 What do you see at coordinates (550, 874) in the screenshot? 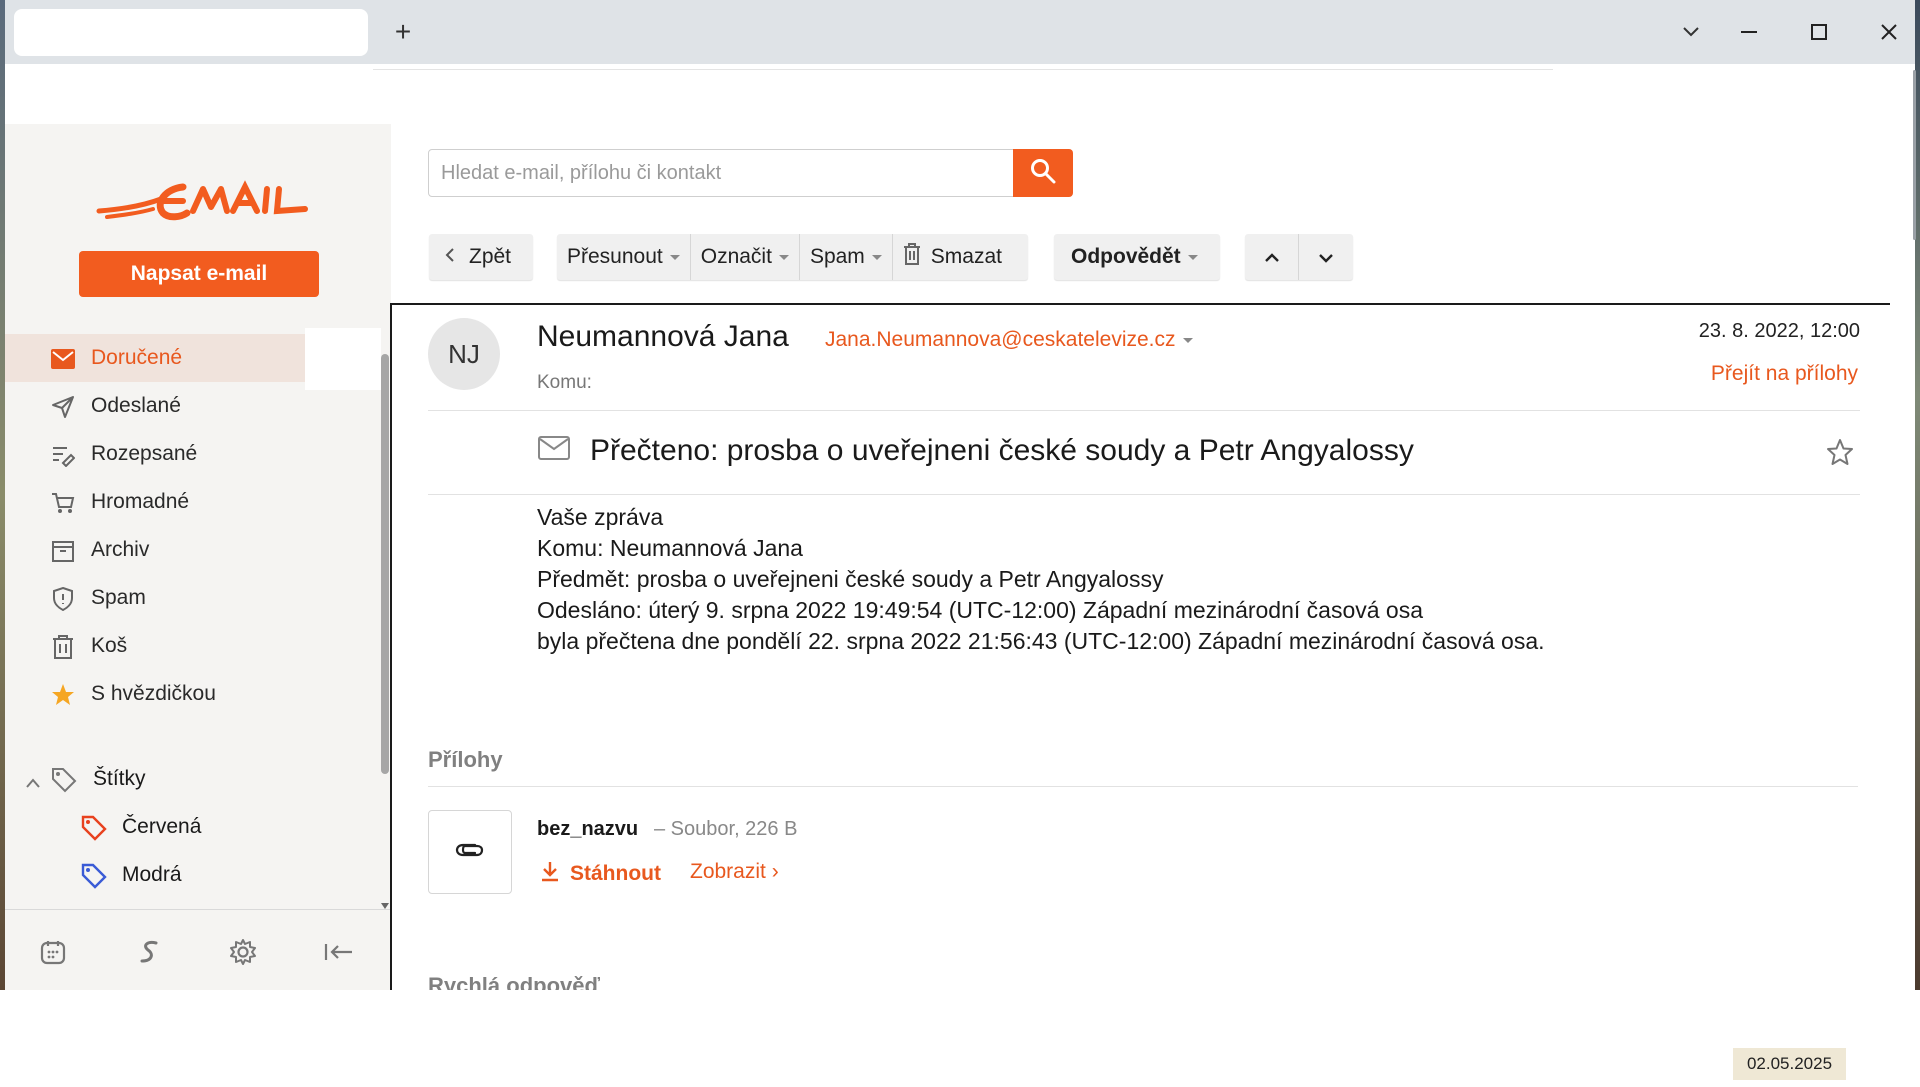
I see `download-icon` at bounding box center [550, 874].